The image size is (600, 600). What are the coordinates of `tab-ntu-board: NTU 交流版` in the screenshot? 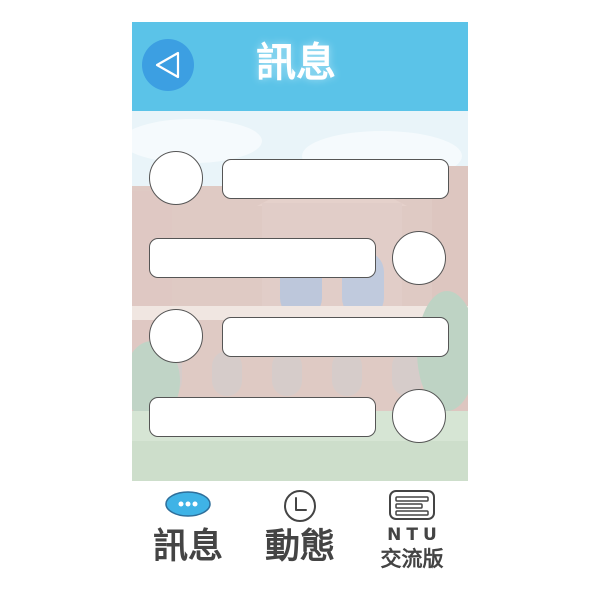 It's located at (412, 531).